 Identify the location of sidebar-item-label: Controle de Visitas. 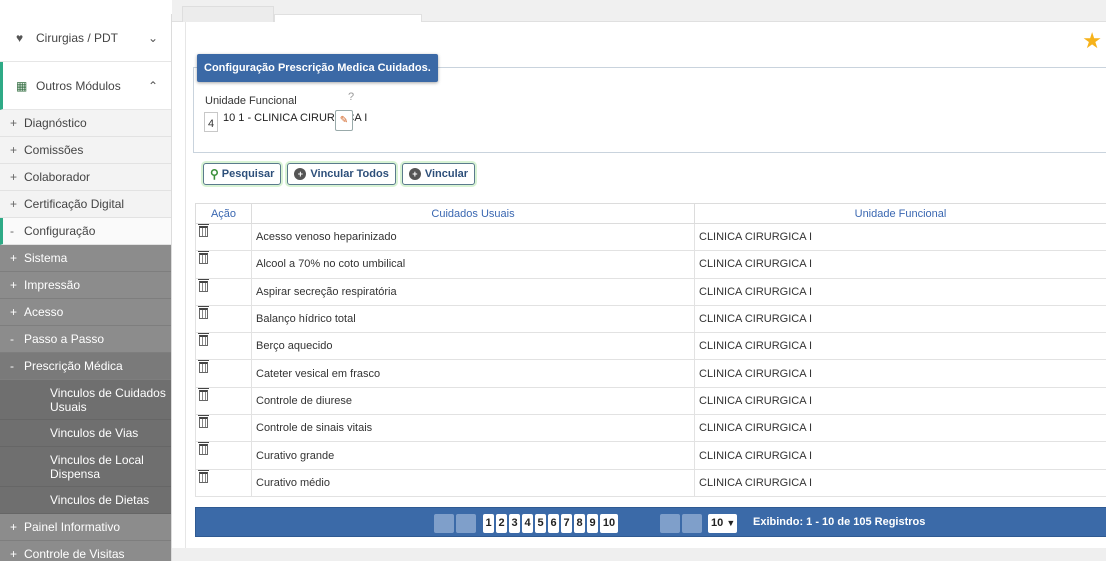
(74, 554).